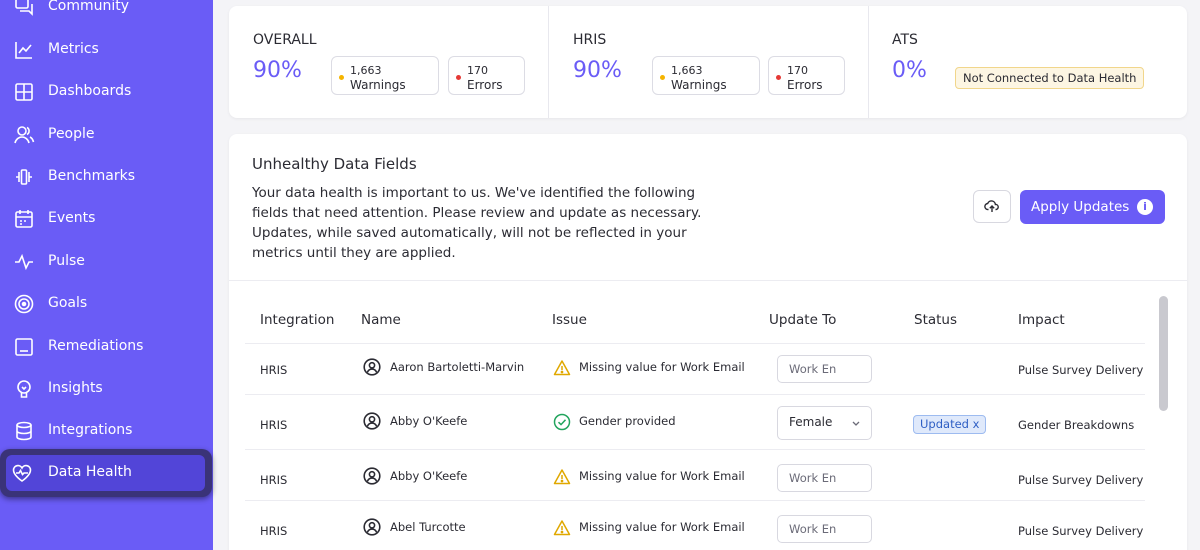 This screenshot has height=550, width=1200. Describe the element at coordinates (905, 40) in the screenshot. I see `summary-title: ATS` at that location.